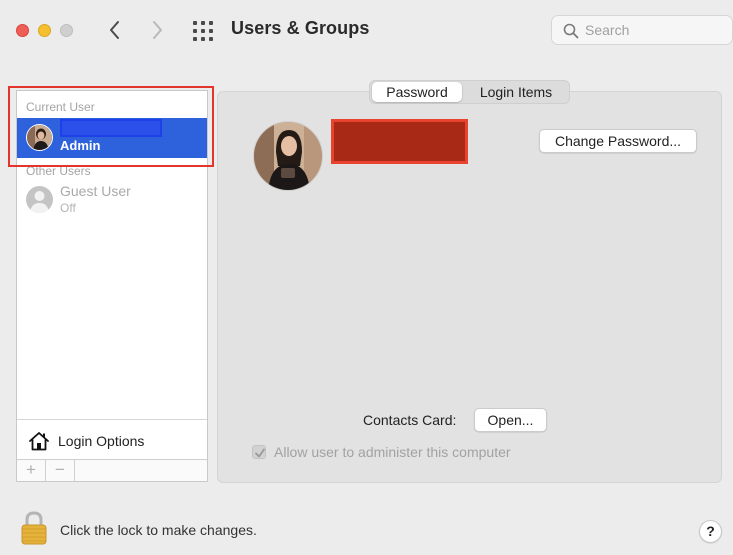 Image resolution: width=733 pixels, height=555 pixels. What do you see at coordinates (80, 145) in the screenshot?
I see `user-role: Admin` at bounding box center [80, 145].